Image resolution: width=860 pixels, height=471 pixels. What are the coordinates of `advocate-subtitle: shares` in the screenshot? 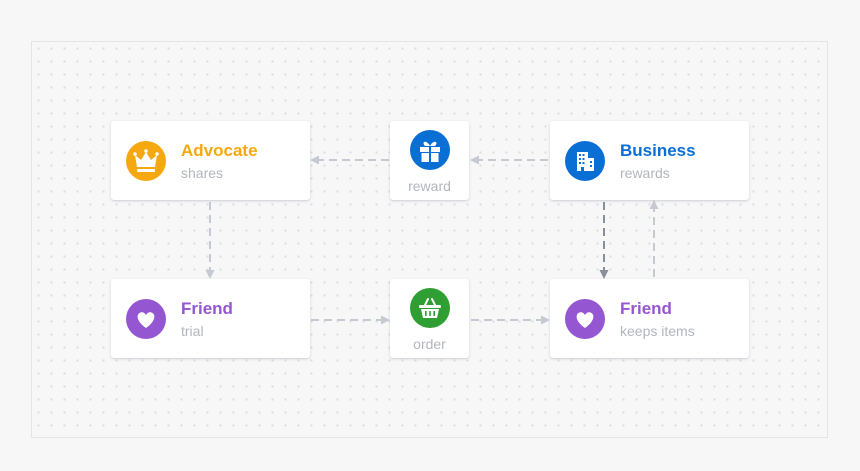 It's located at (202, 173).